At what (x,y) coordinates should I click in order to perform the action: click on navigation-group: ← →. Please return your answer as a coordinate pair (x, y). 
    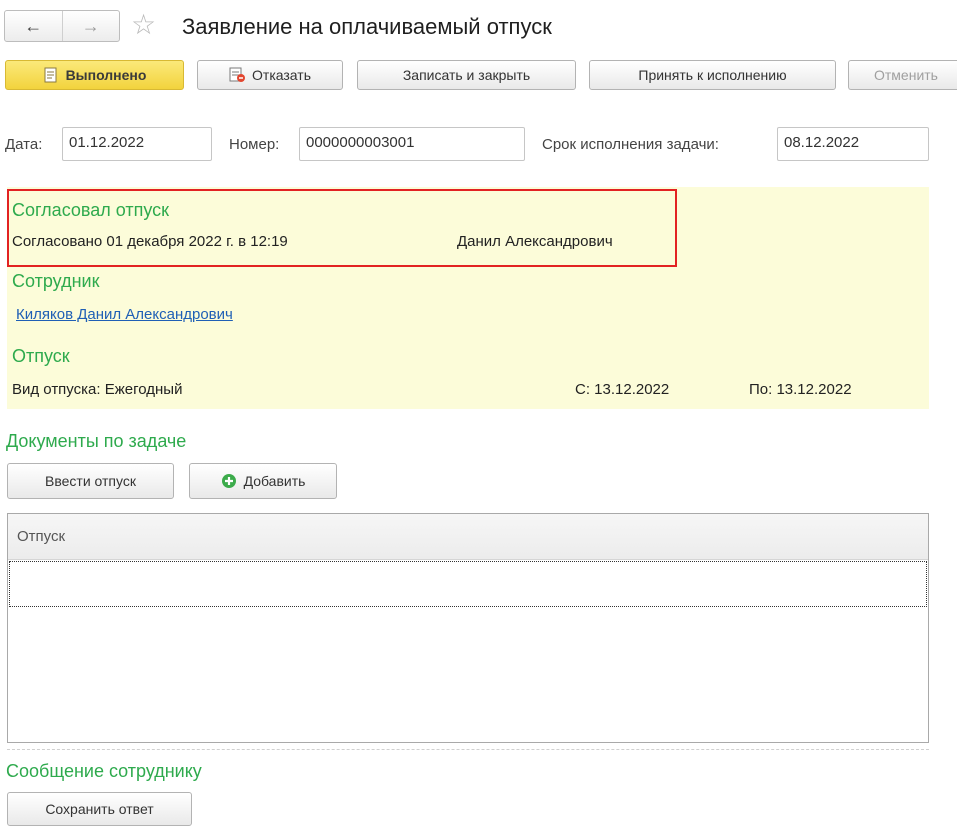
    Looking at the image, I should click on (62, 26).